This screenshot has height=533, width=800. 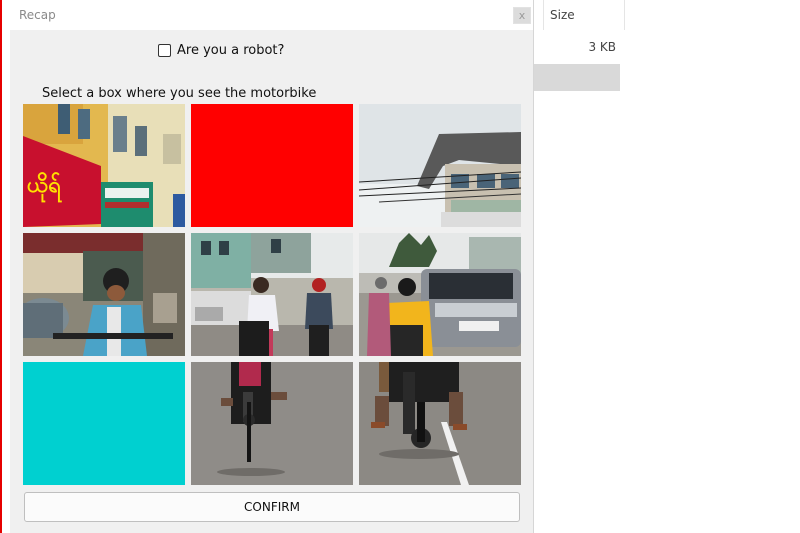 What do you see at coordinates (230, 50) in the screenshot?
I see `robot-checkbox-label: Are you a robot?` at bounding box center [230, 50].